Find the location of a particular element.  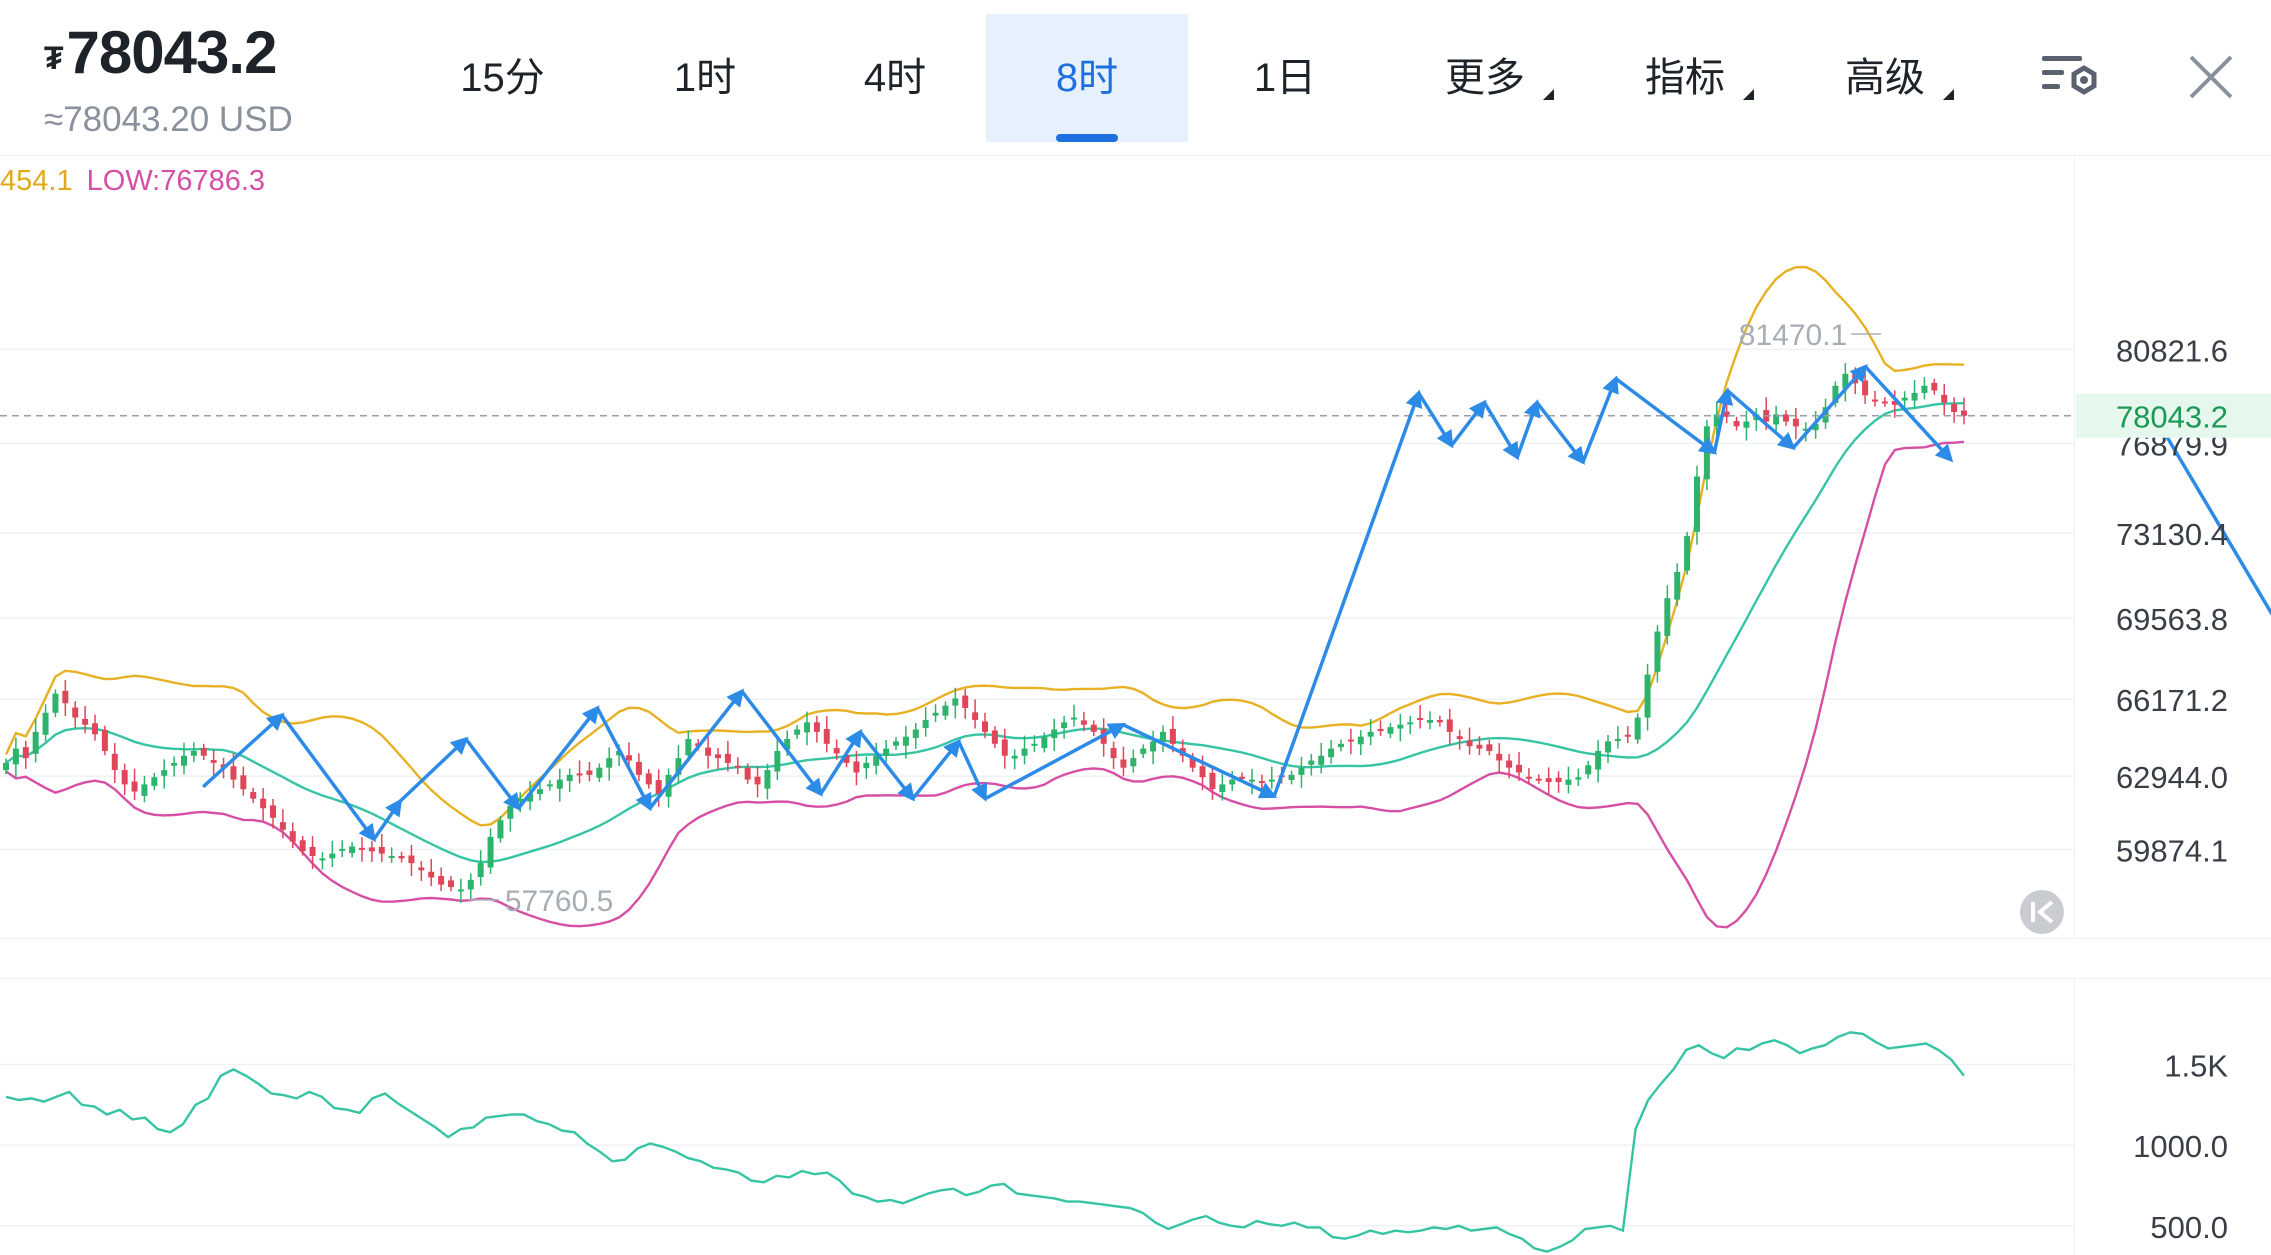

price-axis-label: 73130.4 is located at coordinates (2172, 534).